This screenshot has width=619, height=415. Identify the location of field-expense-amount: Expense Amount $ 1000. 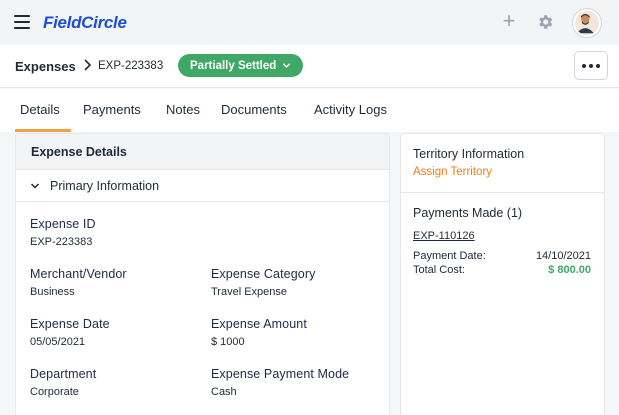
(259, 332).